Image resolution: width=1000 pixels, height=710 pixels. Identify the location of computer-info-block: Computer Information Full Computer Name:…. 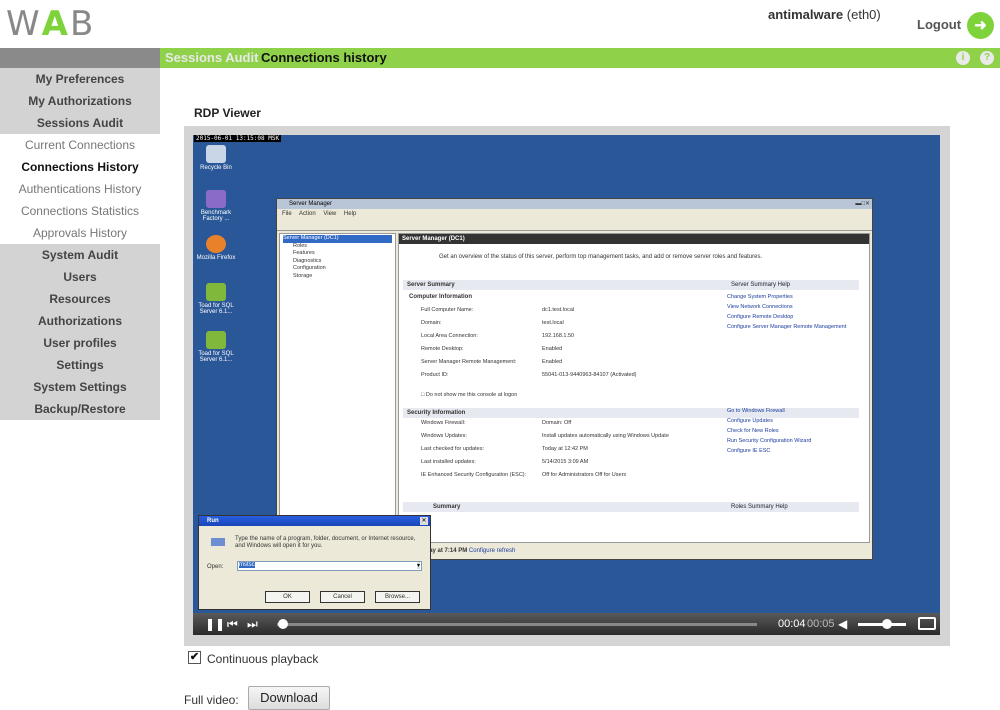
(634, 346).